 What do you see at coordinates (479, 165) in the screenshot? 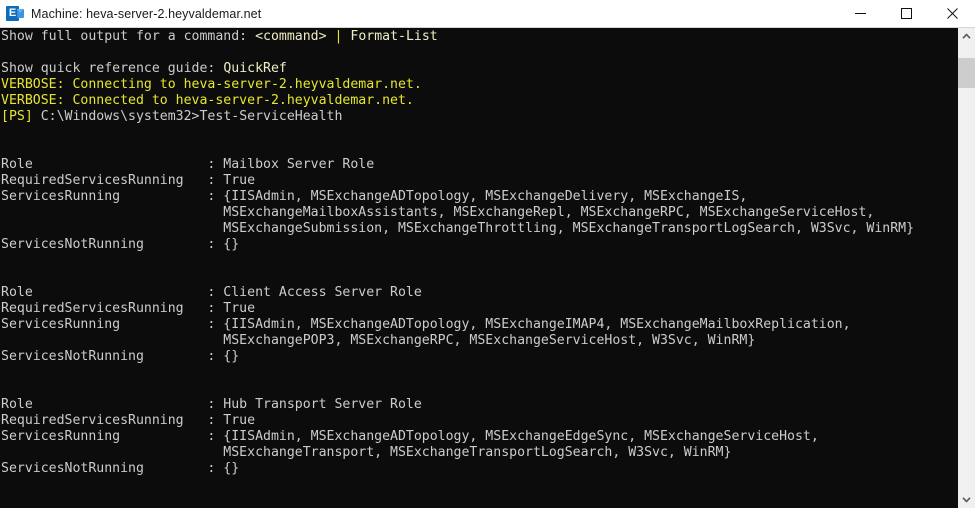
I see `console-line: Role : Mailbox Server Role` at bounding box center [479, 165].